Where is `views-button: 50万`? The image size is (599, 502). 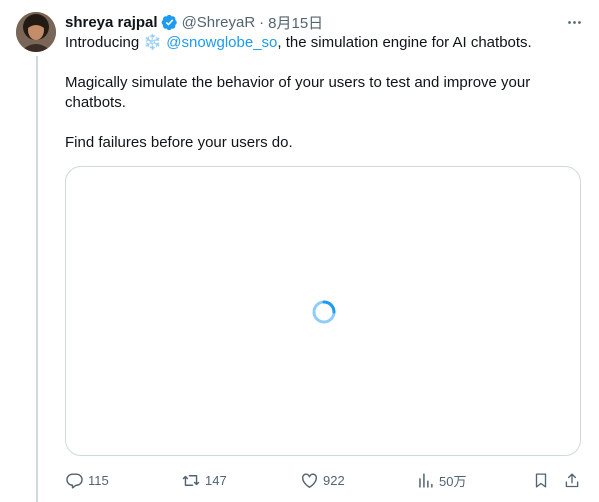 views-button: 50万 is located at coordinates (441, 480).